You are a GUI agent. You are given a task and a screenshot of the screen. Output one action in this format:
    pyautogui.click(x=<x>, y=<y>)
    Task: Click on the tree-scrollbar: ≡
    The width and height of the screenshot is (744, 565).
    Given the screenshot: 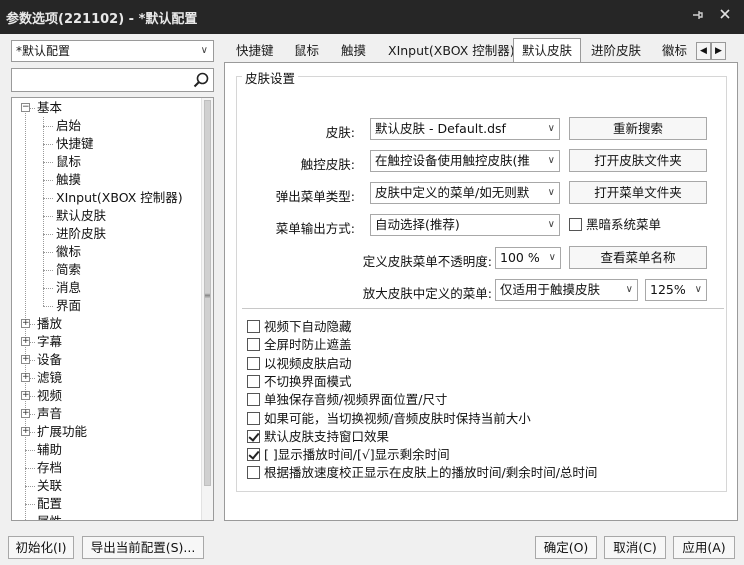 What is the action you would take?
    pyautogui.click(x=207, y=309)
    